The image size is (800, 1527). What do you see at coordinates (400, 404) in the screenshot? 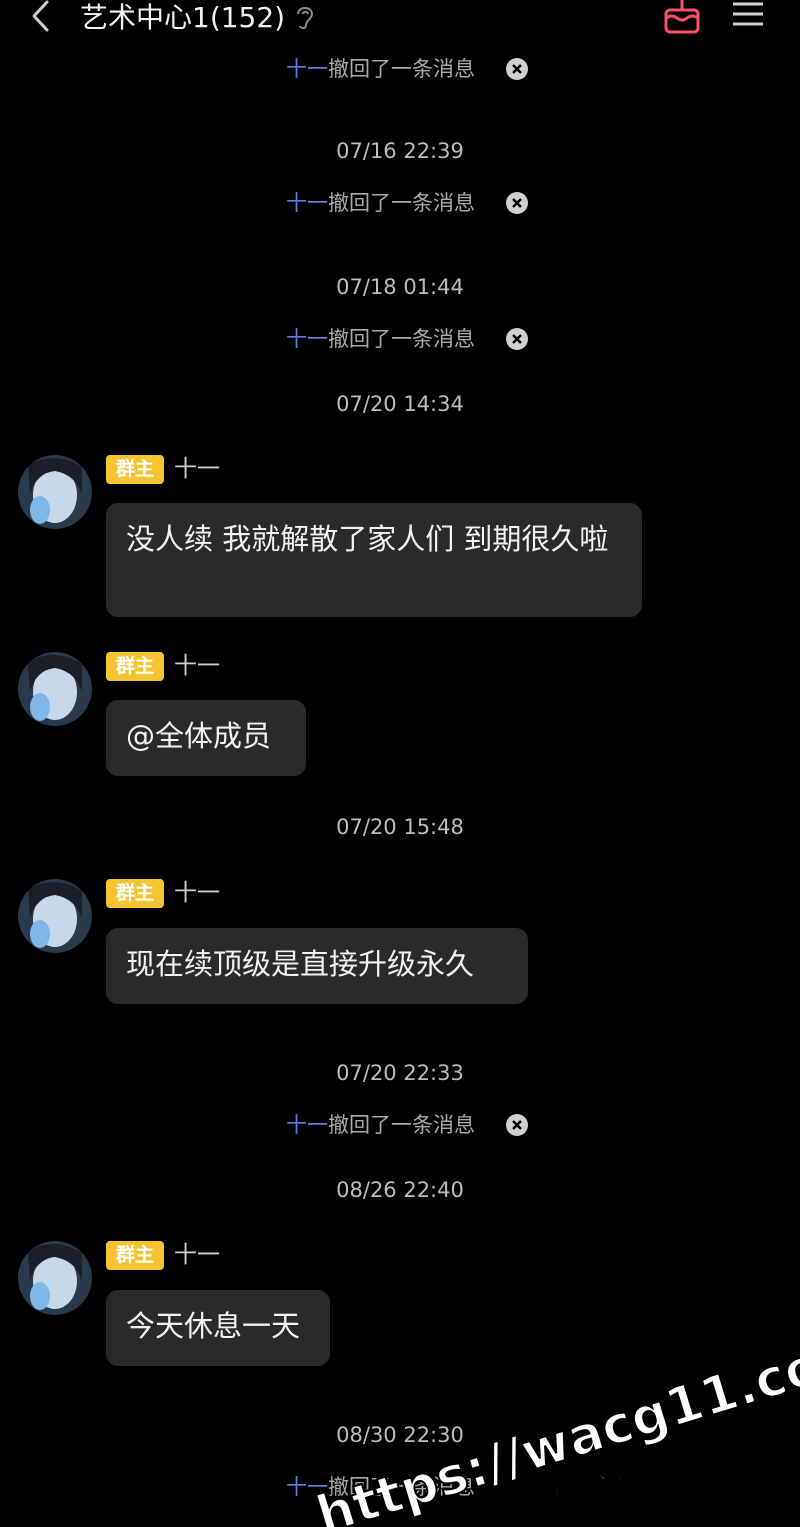
I see `timestamp: 07/20 14:34` at bounding box center [400, 404].